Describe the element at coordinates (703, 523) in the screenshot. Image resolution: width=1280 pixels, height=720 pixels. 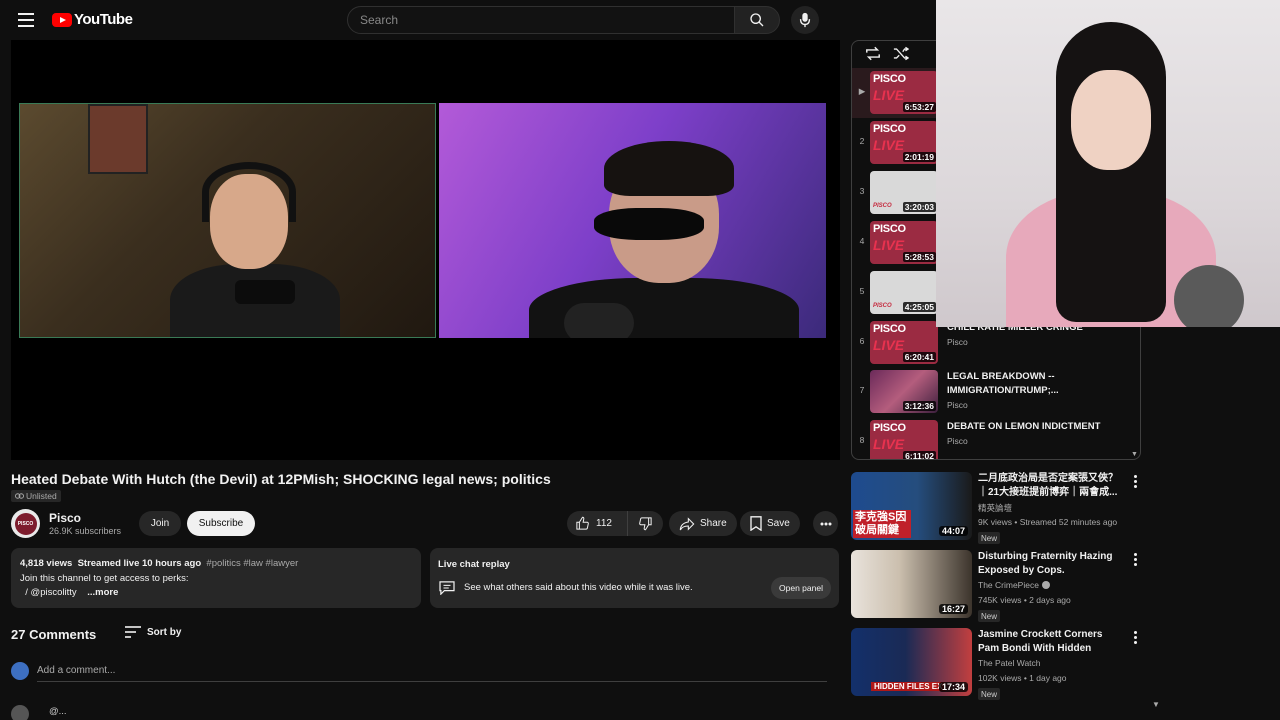
I see `share-button: Share` at that location.